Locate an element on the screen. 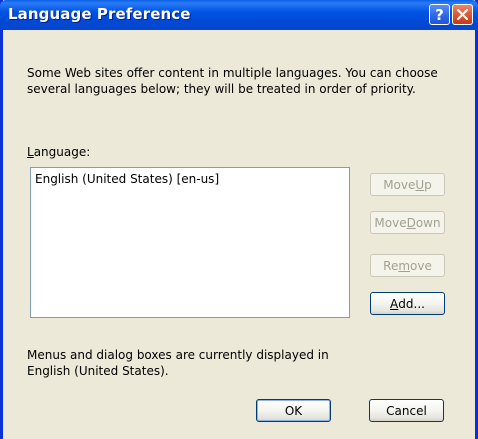 This screenshot has width=478, height=439. cancel-button: Cancel is located at coordinates (406, 410).